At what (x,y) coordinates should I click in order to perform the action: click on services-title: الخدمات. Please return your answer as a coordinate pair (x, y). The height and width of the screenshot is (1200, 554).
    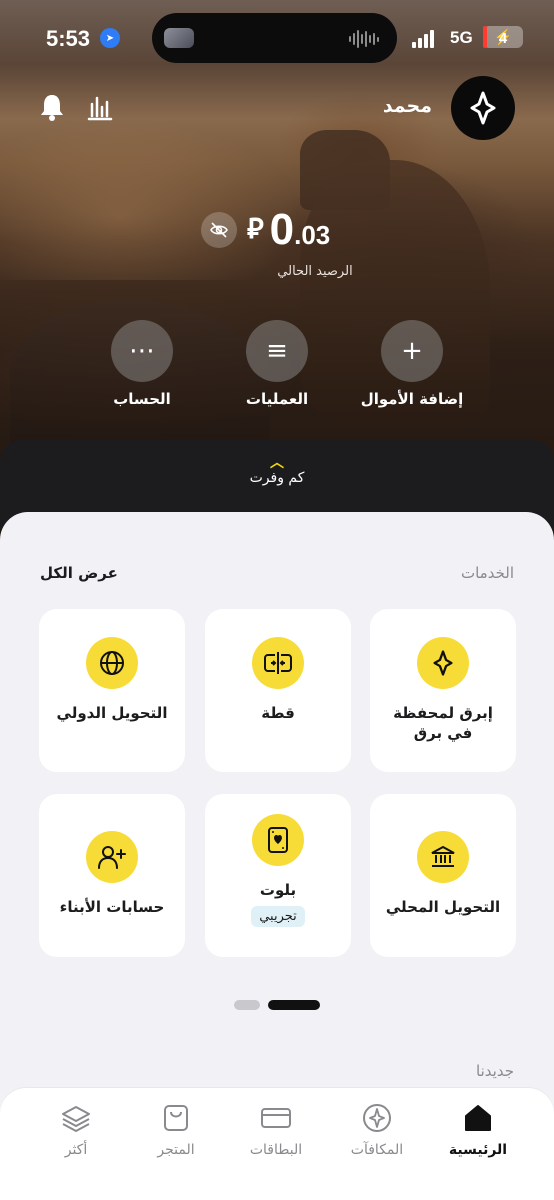
    Looking at the image, I should click on (487, 573).